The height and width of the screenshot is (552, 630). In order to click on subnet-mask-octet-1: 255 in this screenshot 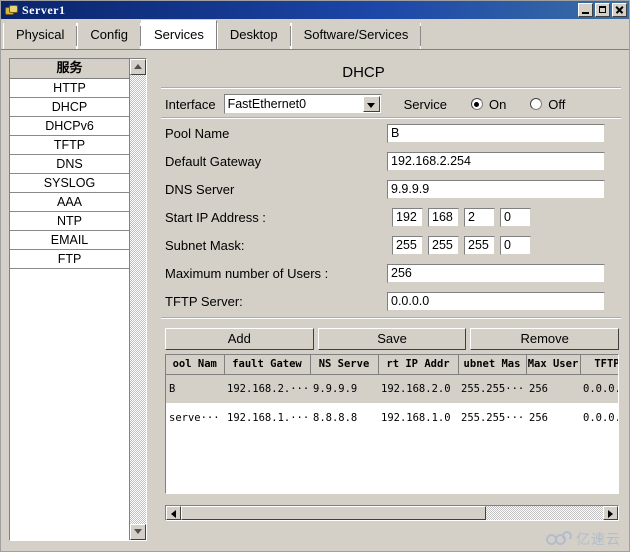, I will do `click(407, 245)`.